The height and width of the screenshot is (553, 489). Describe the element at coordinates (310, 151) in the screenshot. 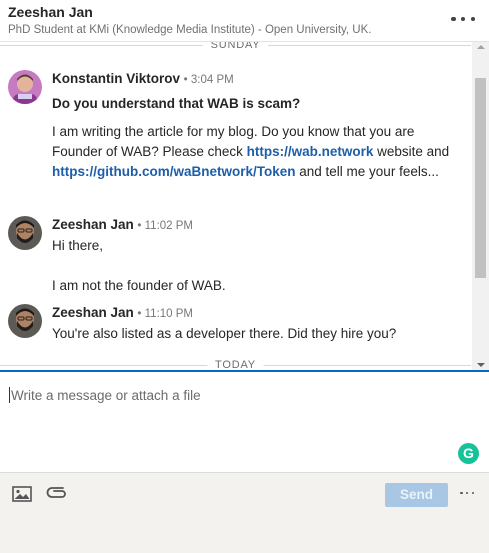

I see `message-link: https://wab.network` at that location.